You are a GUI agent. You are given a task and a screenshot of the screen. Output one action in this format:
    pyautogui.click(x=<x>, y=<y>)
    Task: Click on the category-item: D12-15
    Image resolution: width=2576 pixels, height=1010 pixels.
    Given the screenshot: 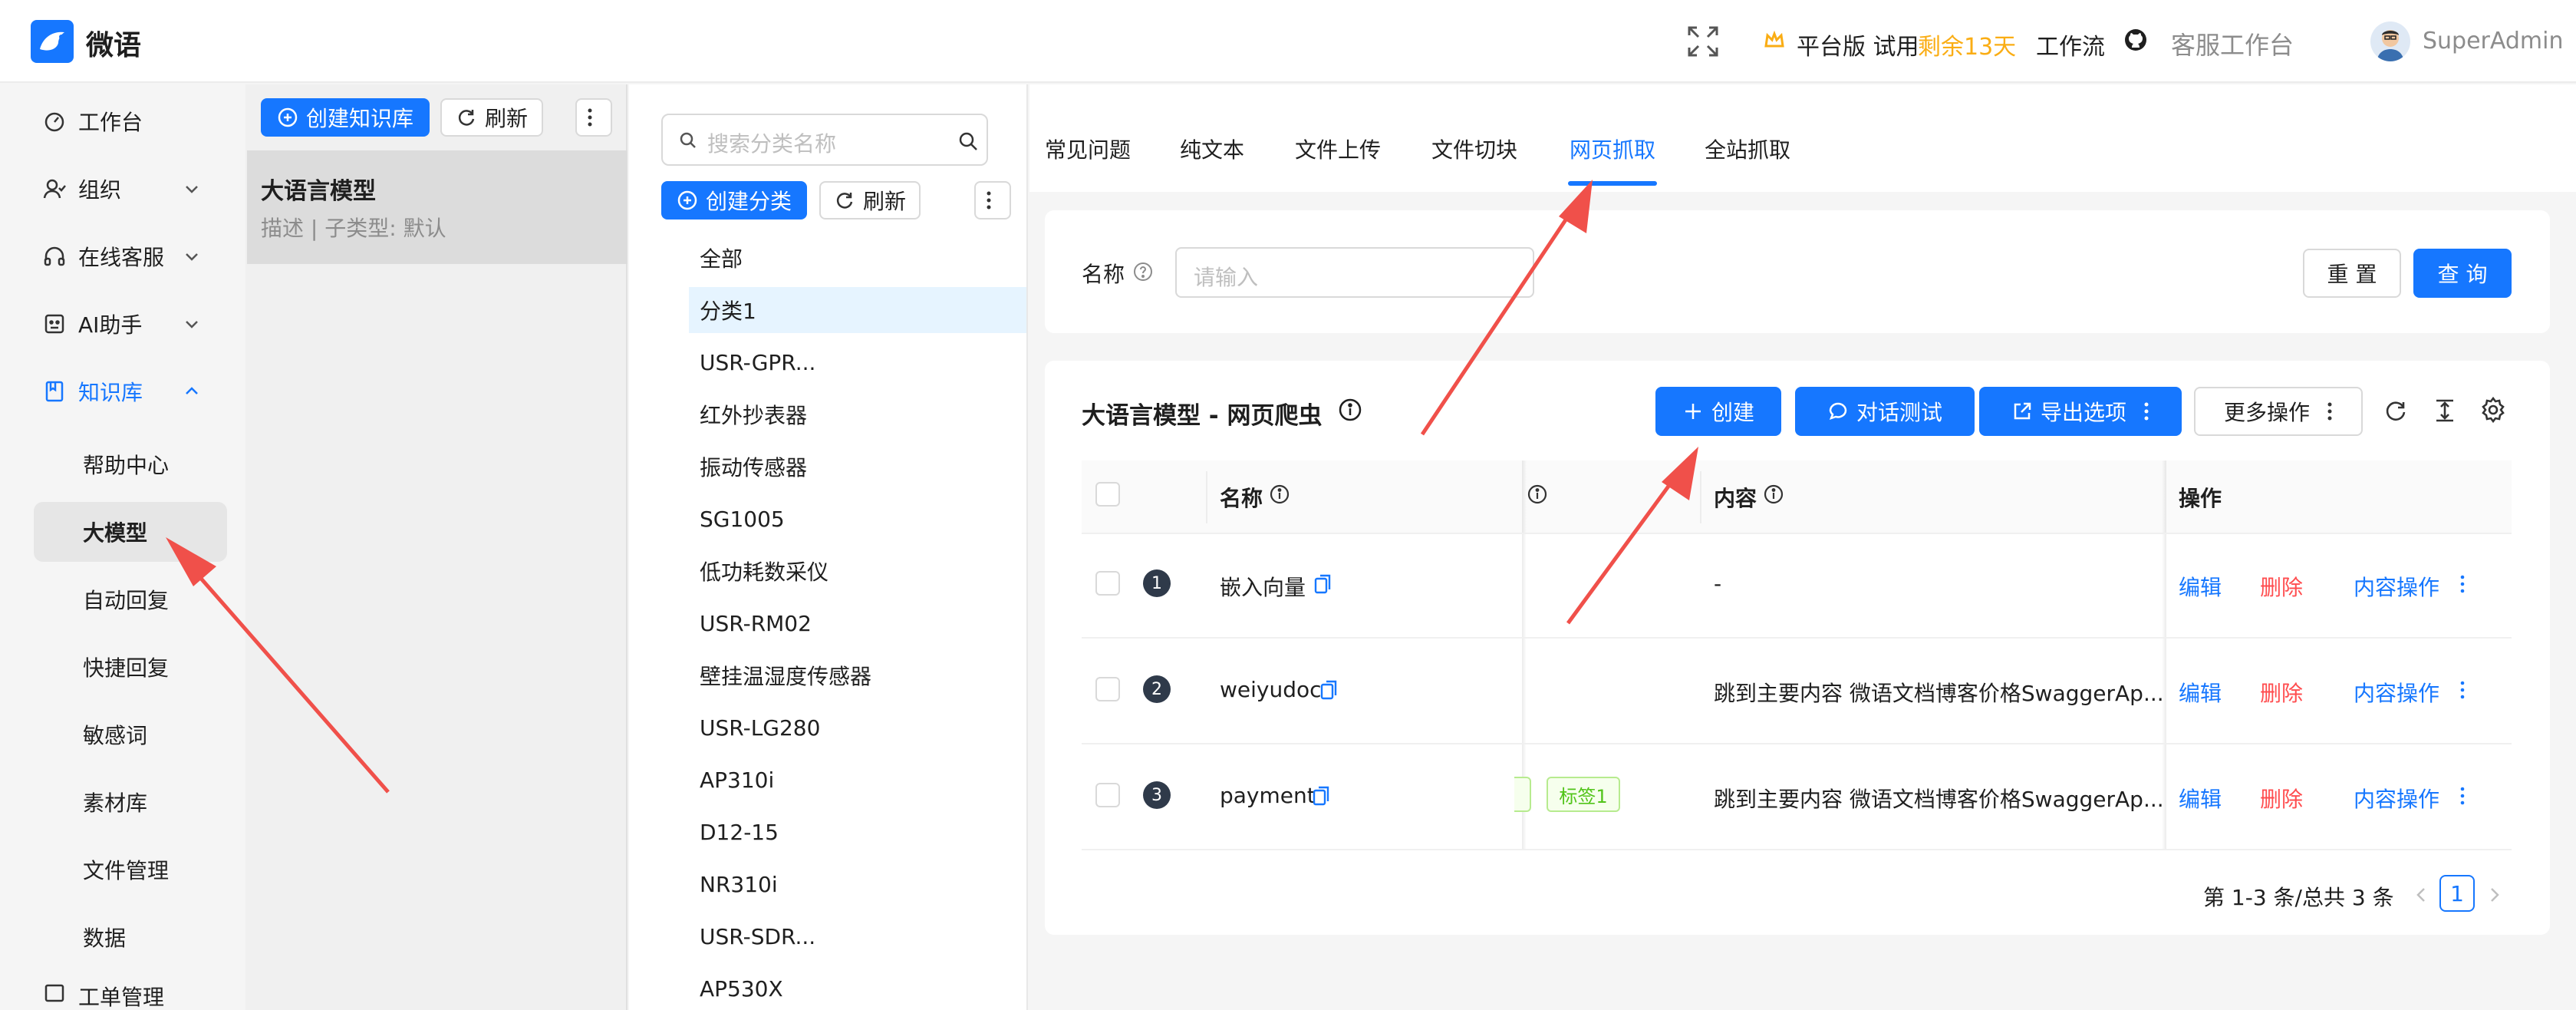 What is the action you would take?
    pyautogui.click(x=857, y=832)
    